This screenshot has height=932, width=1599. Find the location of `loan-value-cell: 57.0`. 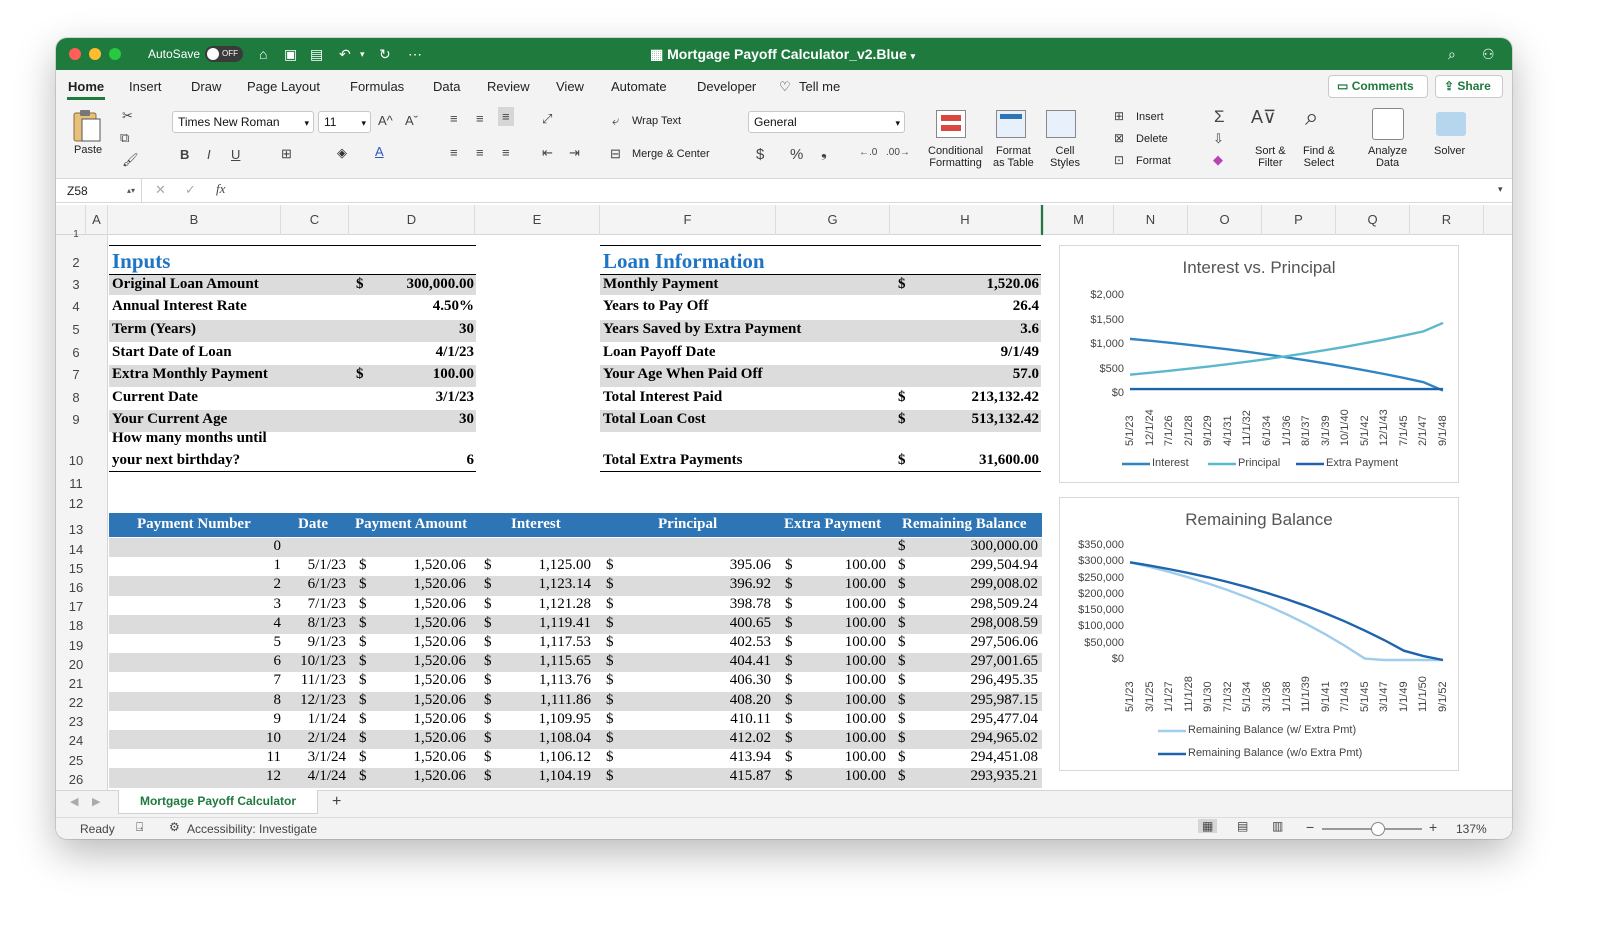

loan-value-cell: 57.0 is located at coordinates (978, 374).